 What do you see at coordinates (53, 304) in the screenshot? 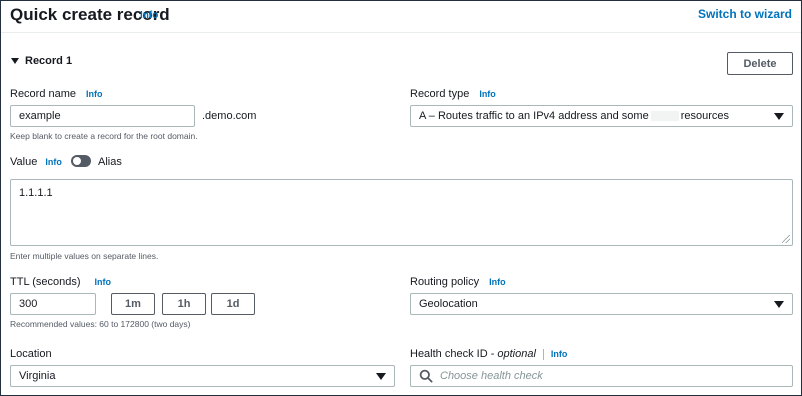
I see `ttl-input: 300` at bounding box center [53, 304].